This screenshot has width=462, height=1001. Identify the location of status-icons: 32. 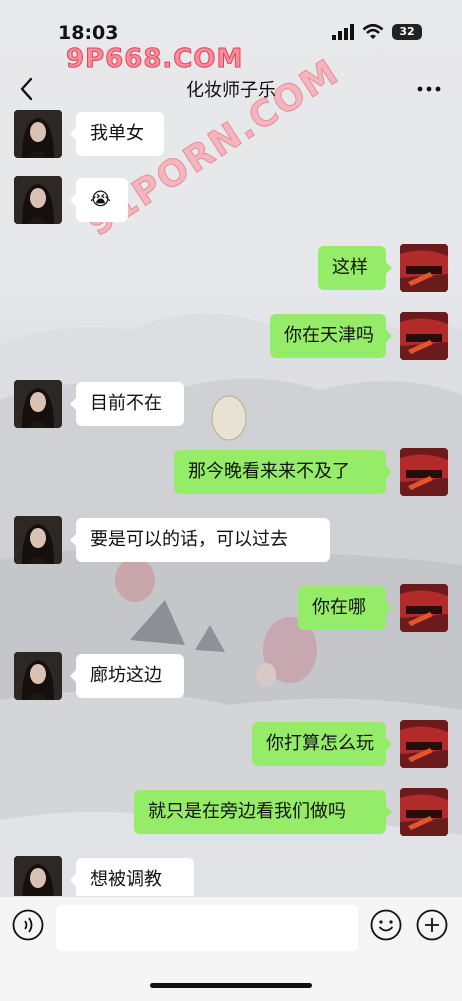
(377, 32).